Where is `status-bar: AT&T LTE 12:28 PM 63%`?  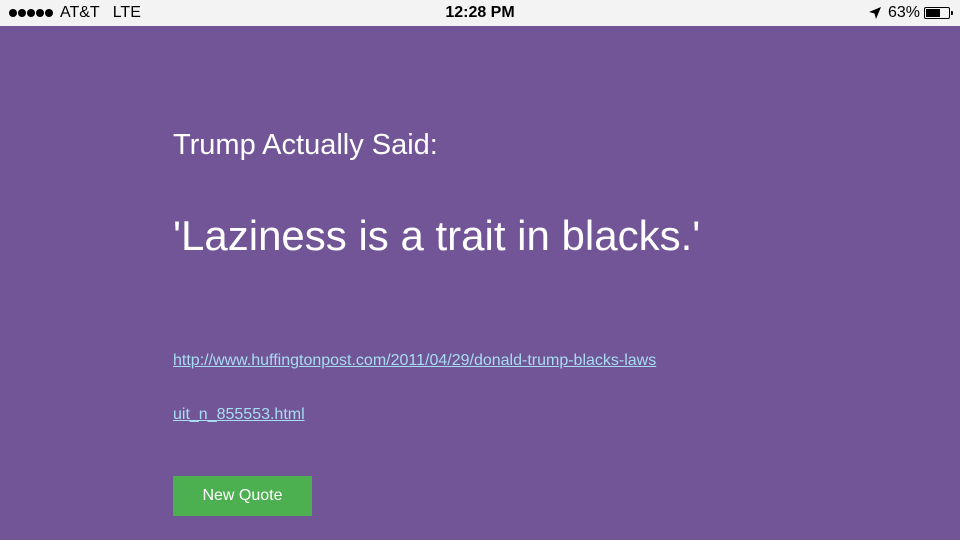 status-bar: AT&T LTE 12:28 PM 63% is located at coordinates (480, 13).